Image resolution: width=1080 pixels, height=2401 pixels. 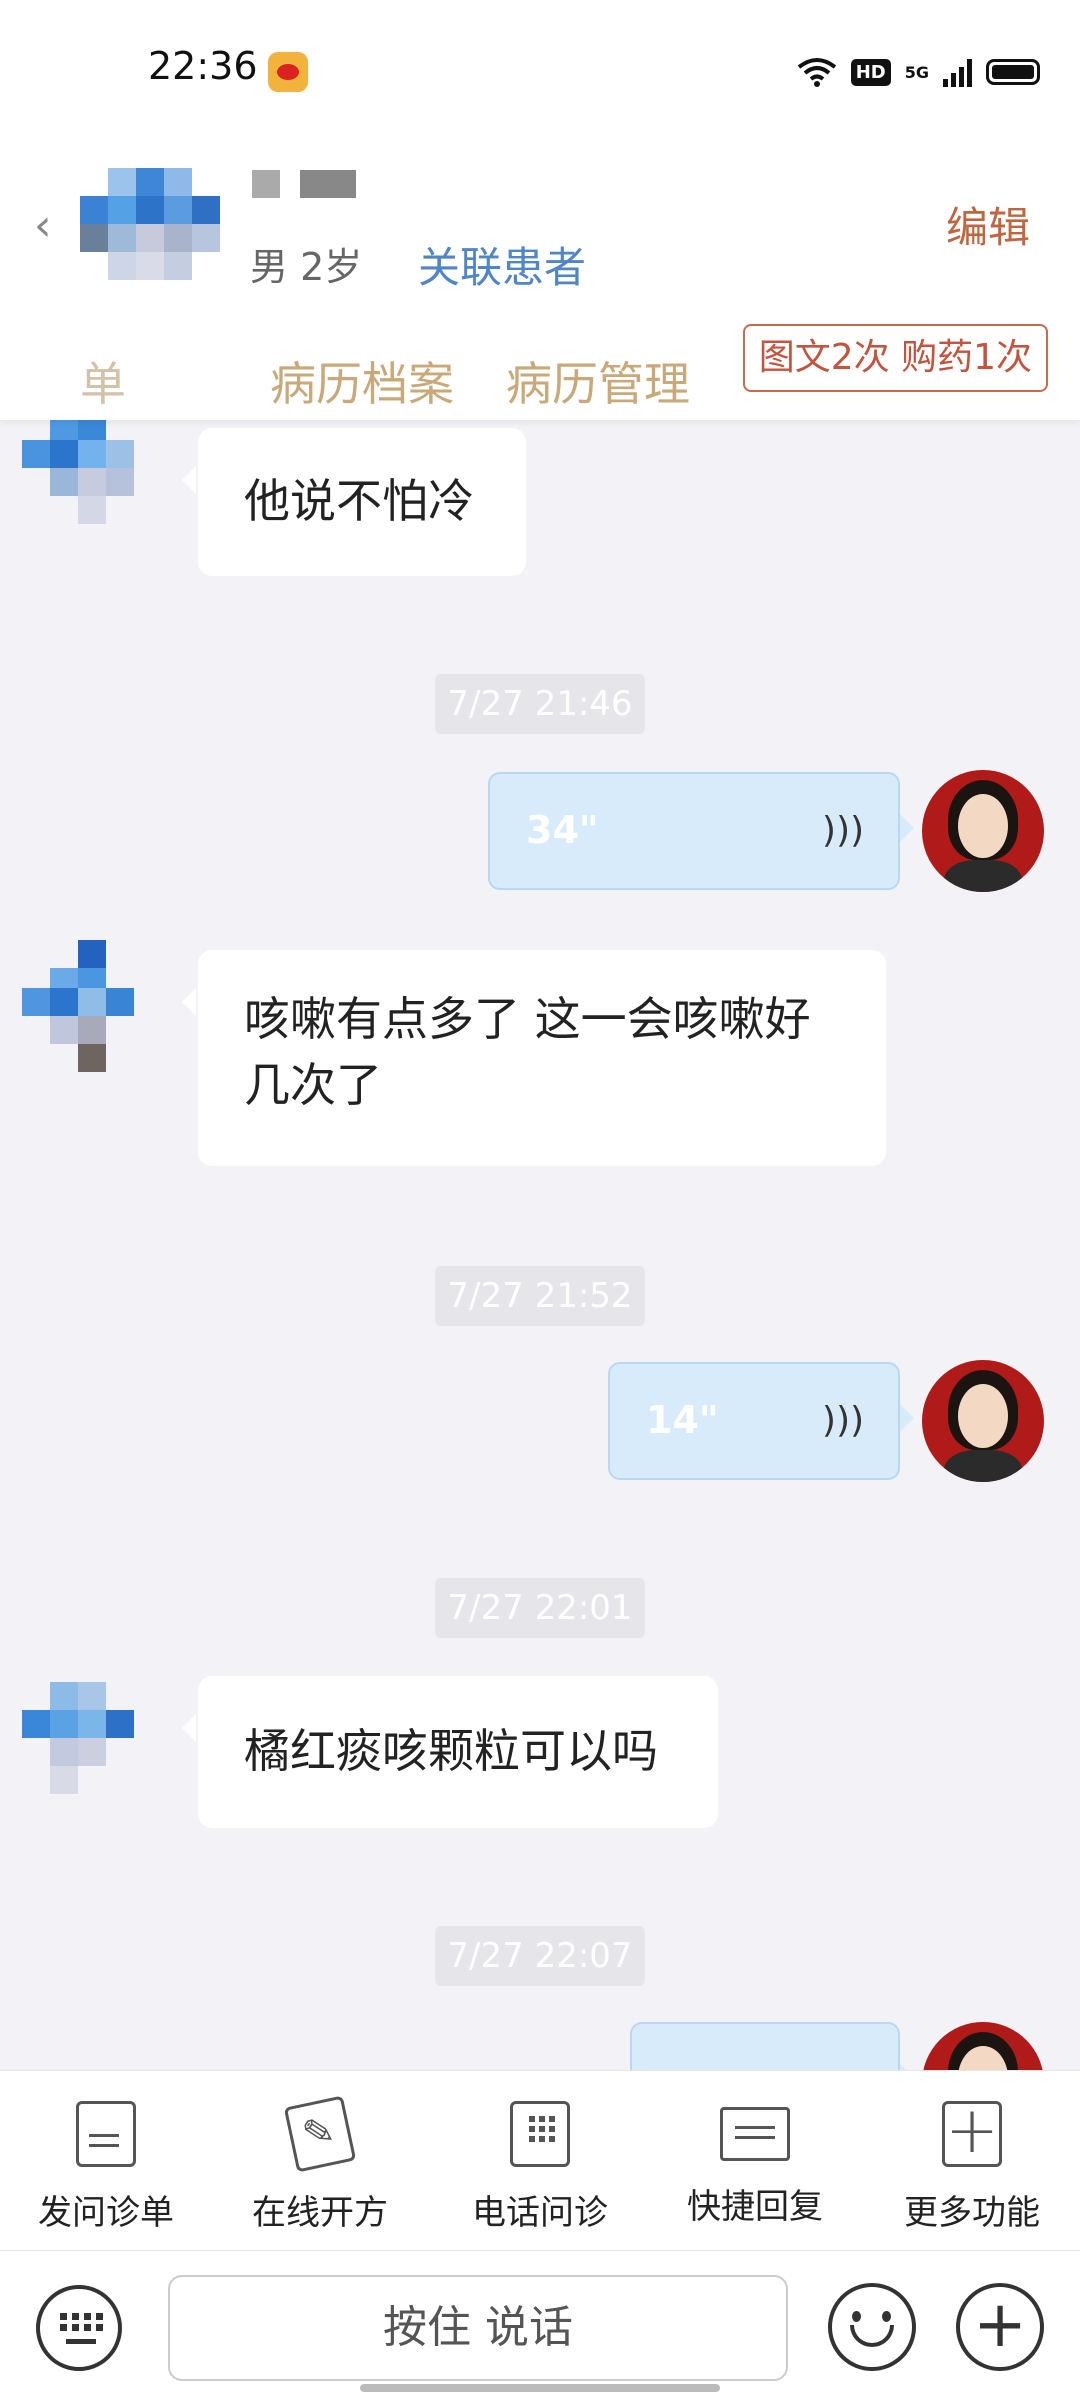 I want to click on quick-reply-icon, so click(x=755, y=2134).